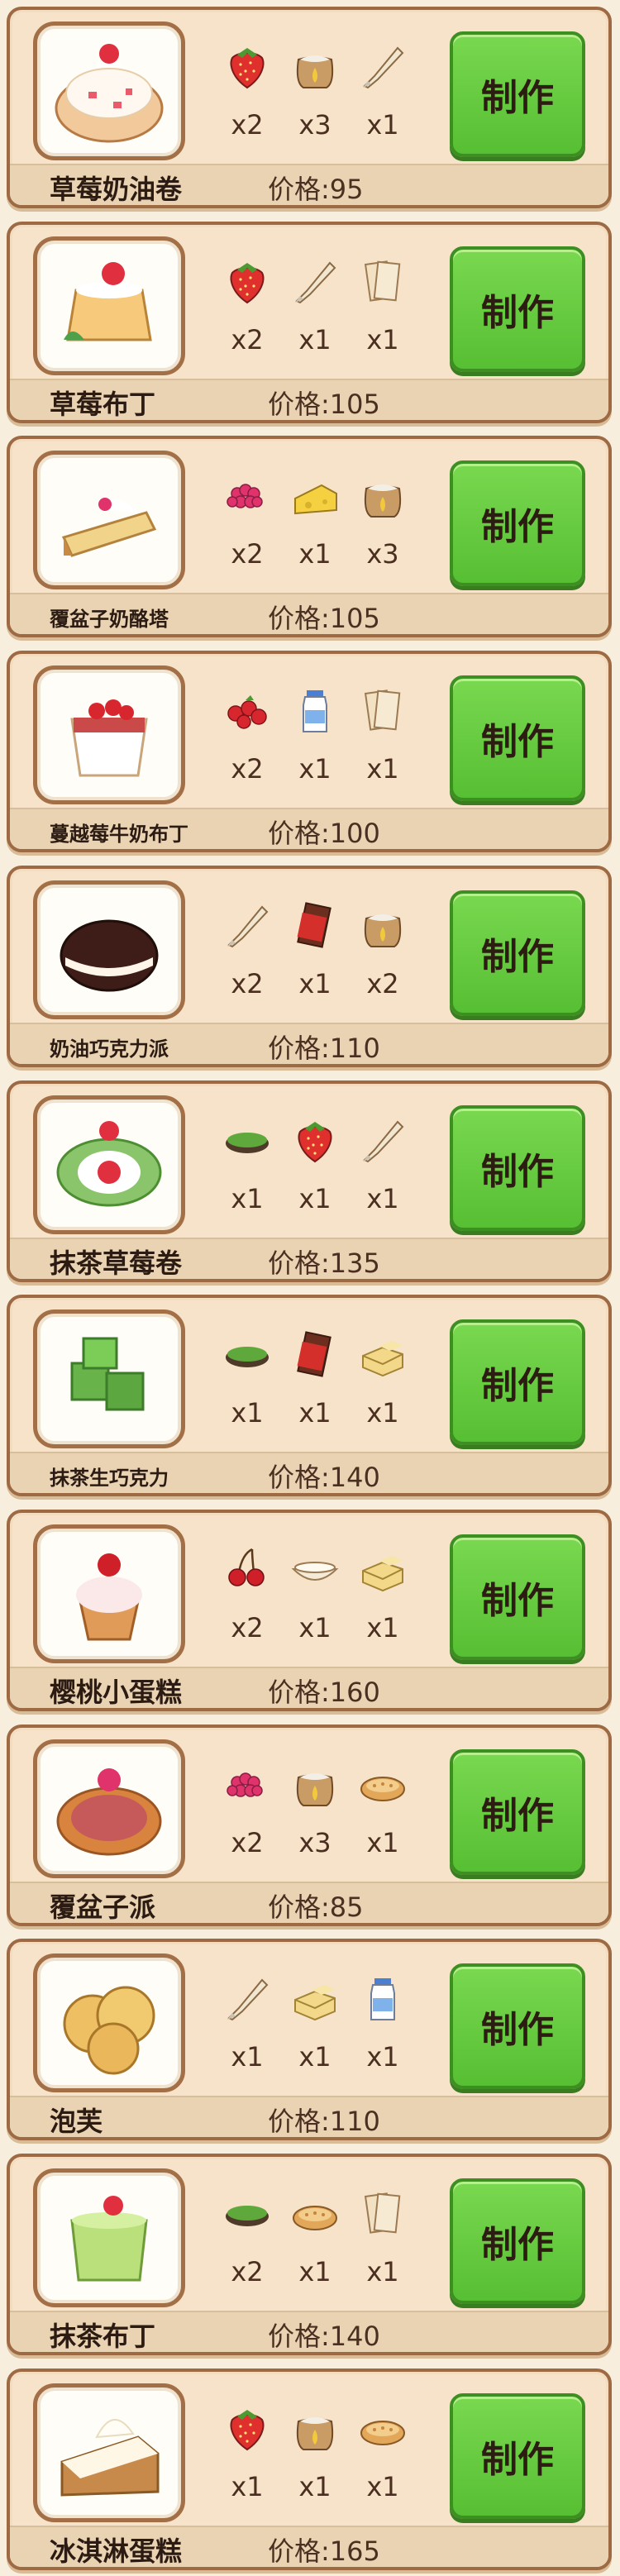 The image size is (620, 2576). I want to click on recipe-price: 价格:110, so click(324, 2120).